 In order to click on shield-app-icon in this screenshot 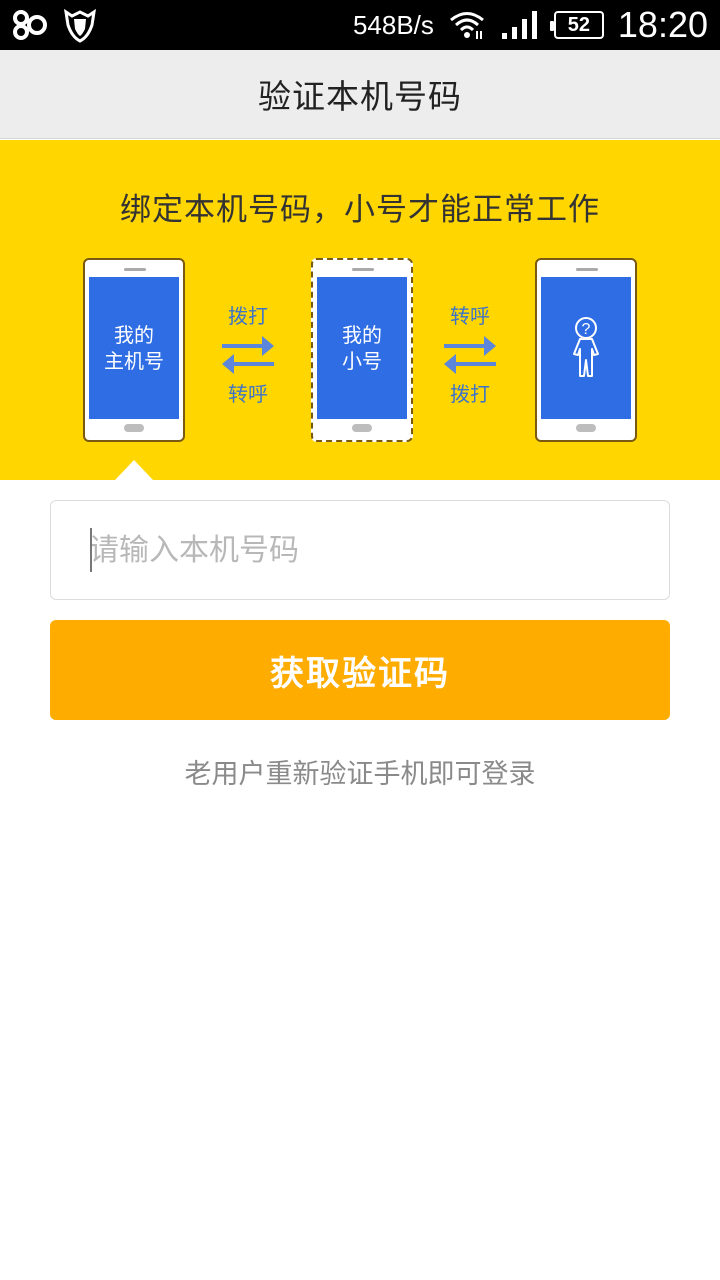, I will do `click(80, 25)`.